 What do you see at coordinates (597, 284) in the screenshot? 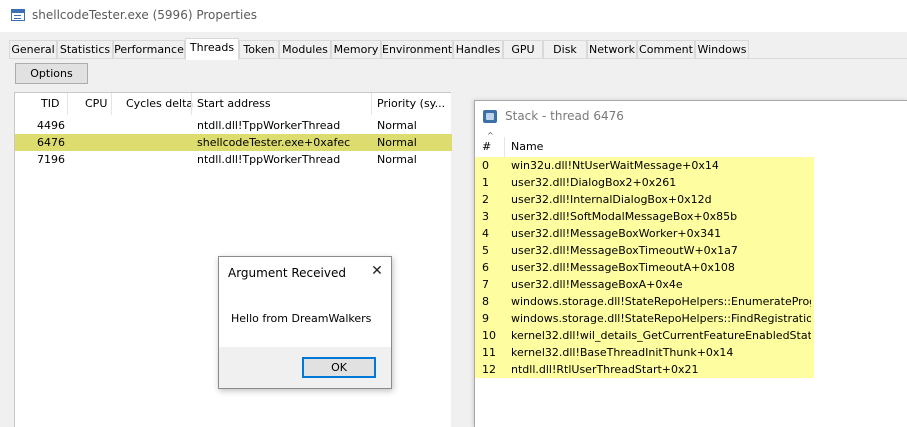
I see `frame-name: user32.dll!MessageBoxA+0x4e` at bounding box center [597, 284].